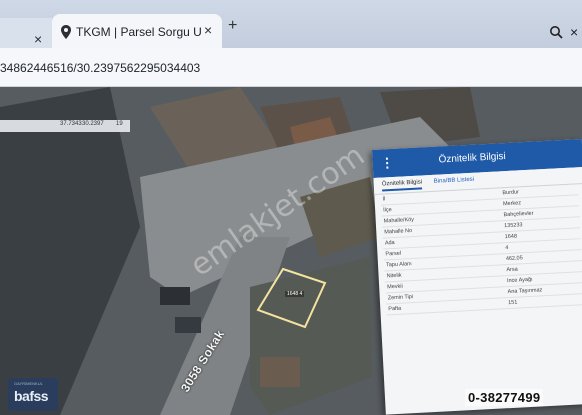  Describe the element at coordinates (519, 280) in the screenshot. I see `row-value: Ince Ayağı` at that location.